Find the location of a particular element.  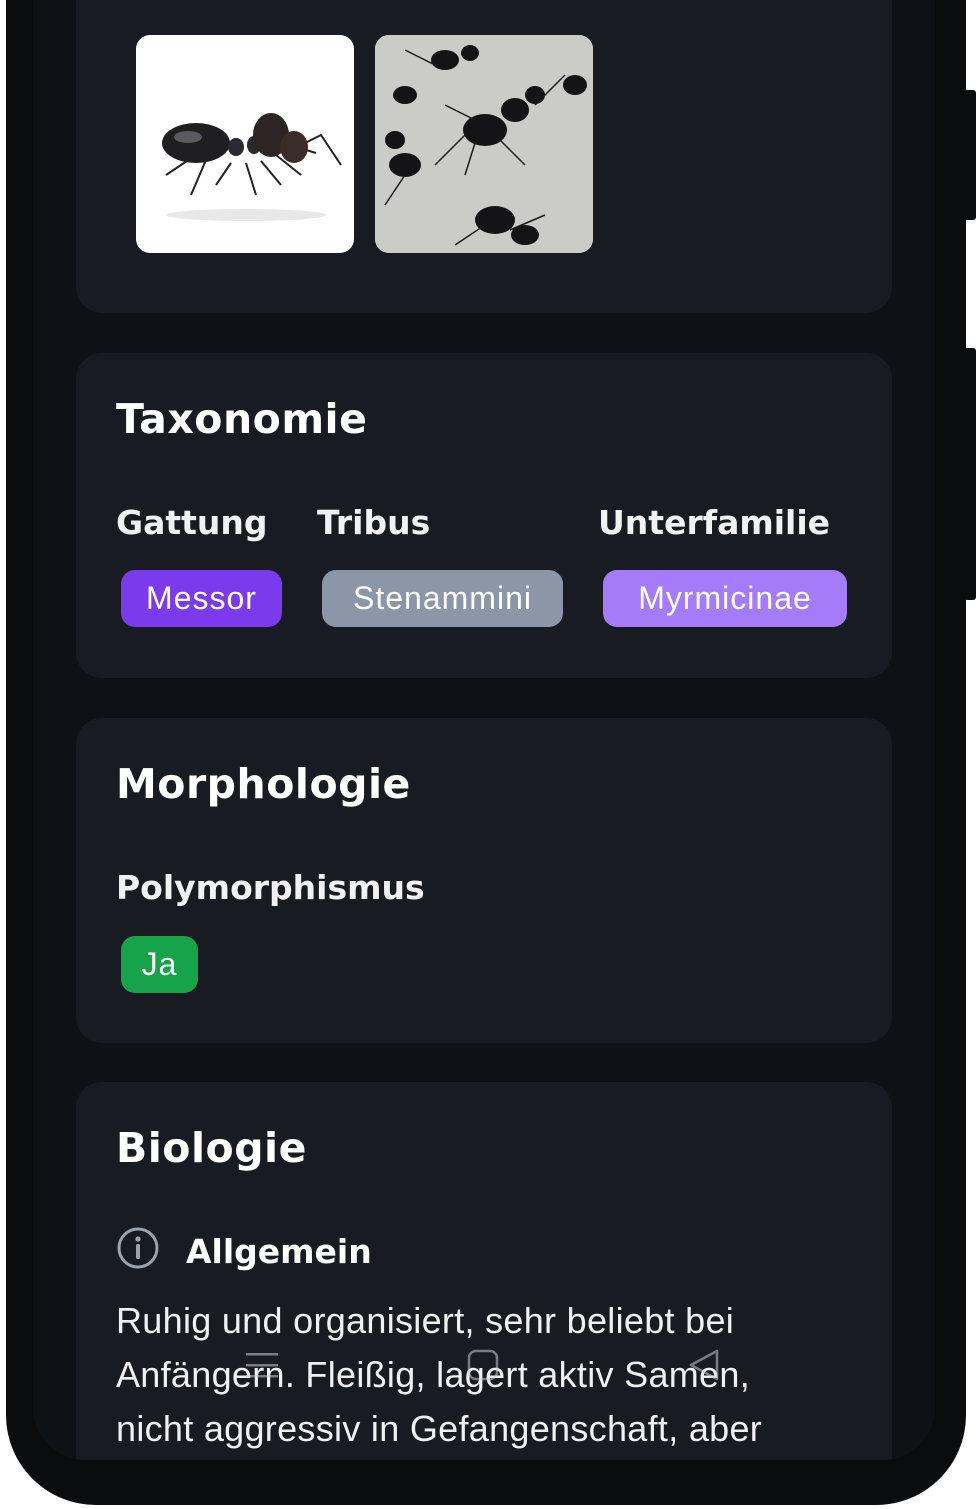

home-icon is located at coordinates (483, 1365).